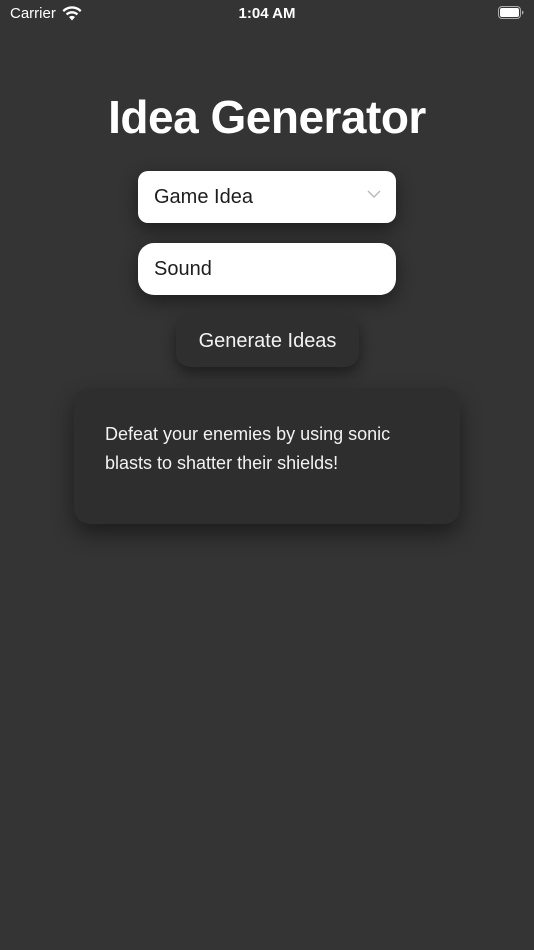 This screenshot has width=534, height=950. Describe the element at coordinates (267, 269) in the screenshot. I see `topic-input` at that location.